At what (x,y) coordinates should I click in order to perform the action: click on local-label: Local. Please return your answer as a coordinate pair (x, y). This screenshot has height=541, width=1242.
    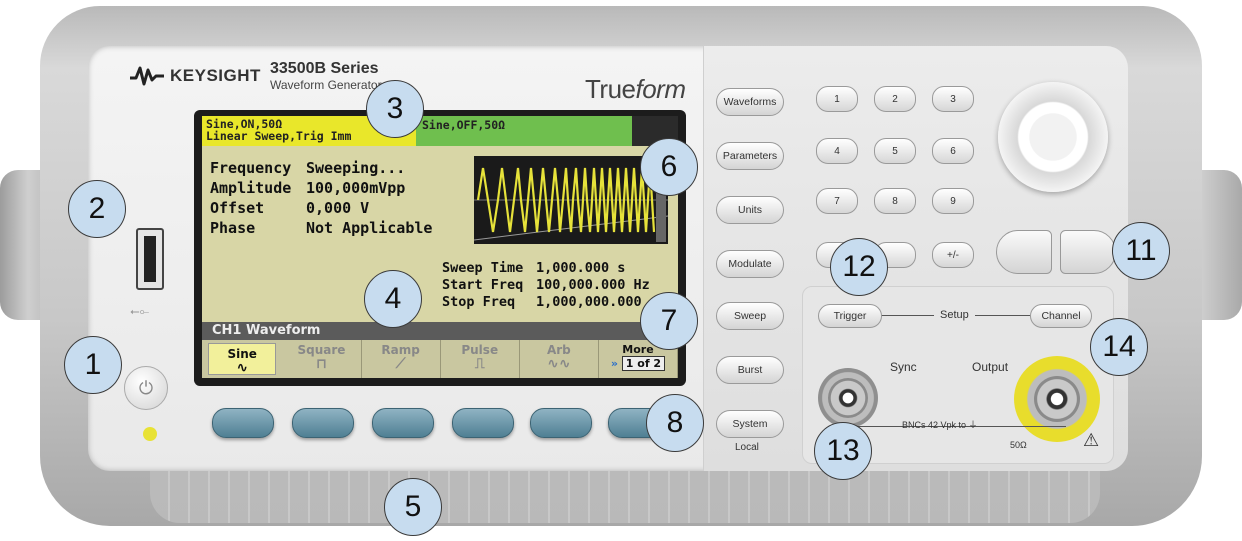
    Looking at the image, I should click on (747, 447).